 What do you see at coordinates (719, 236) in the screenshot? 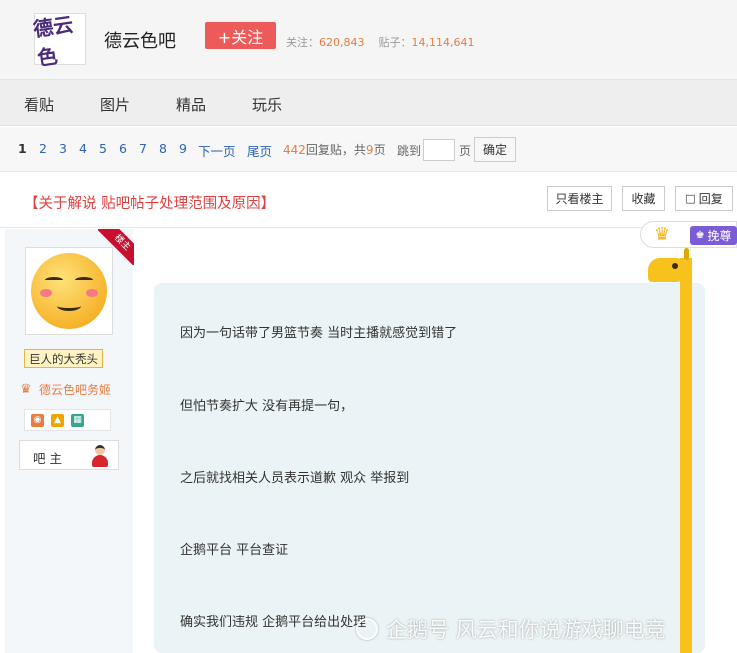
I see `exchange-label: 挽尊` at bounding box center [719, 236].